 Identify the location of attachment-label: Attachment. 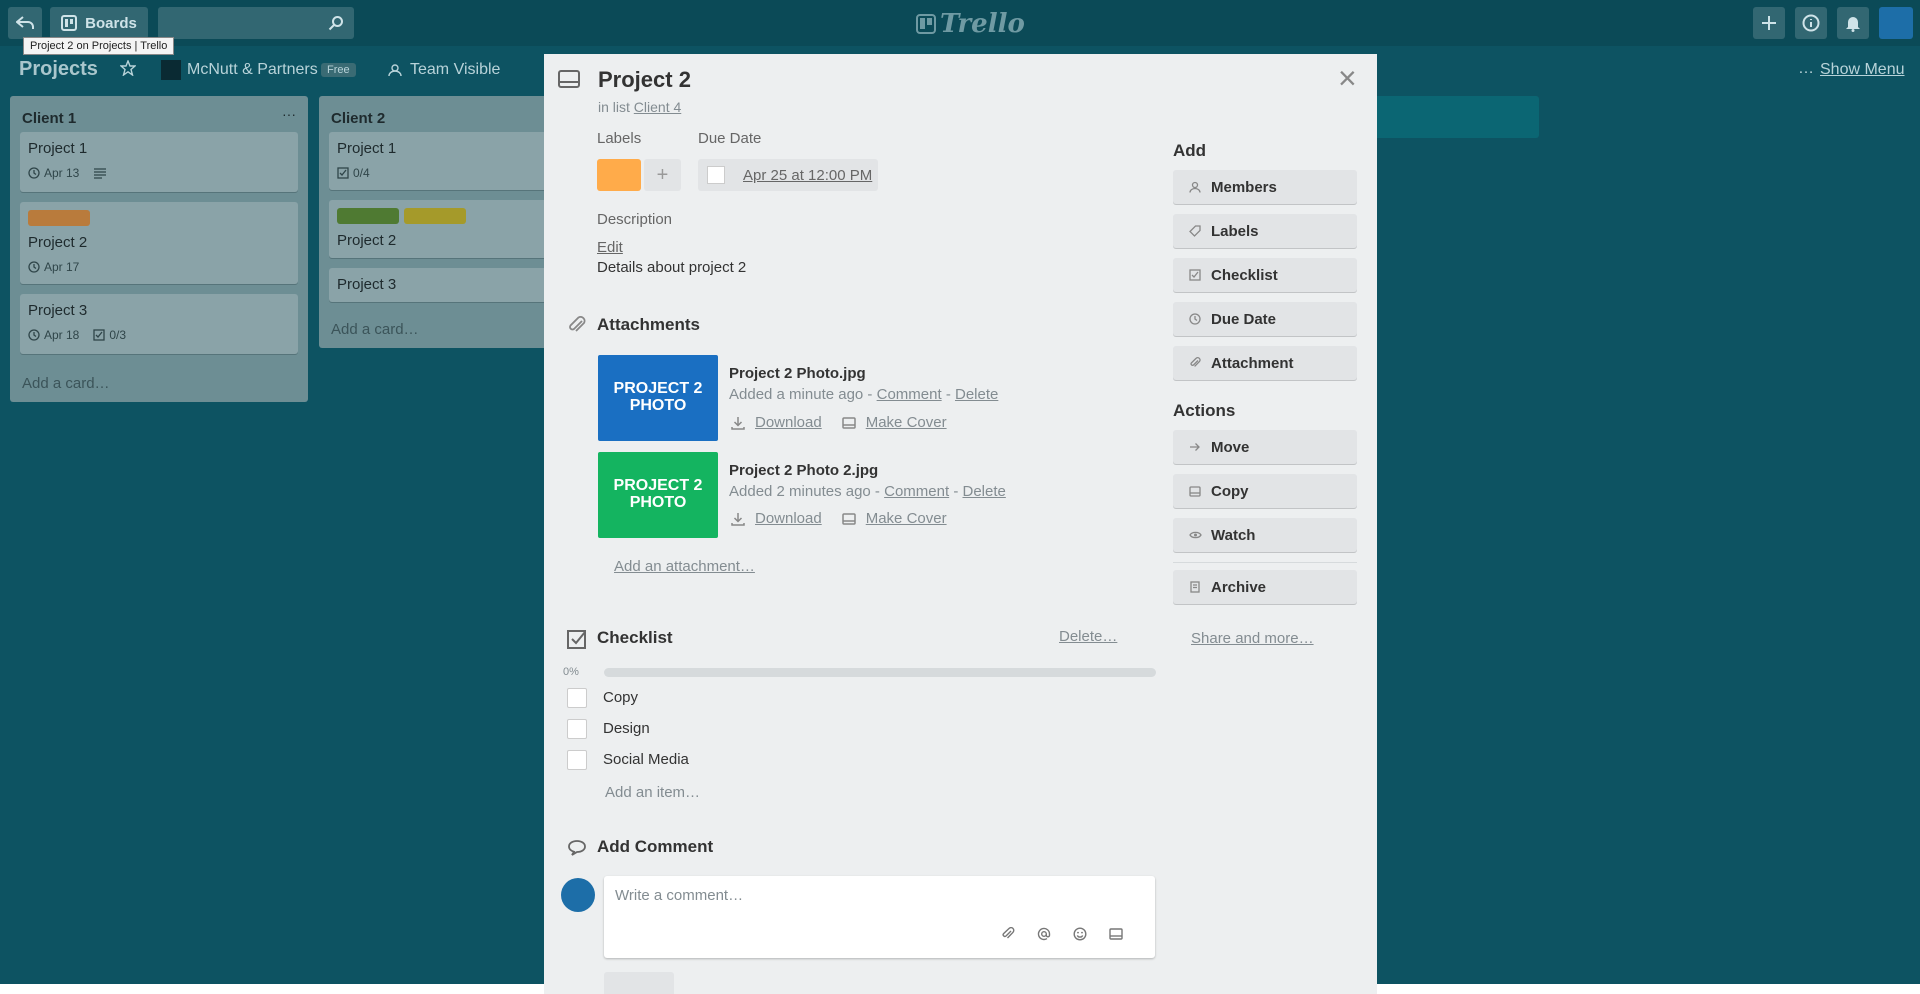
(1252, 363).